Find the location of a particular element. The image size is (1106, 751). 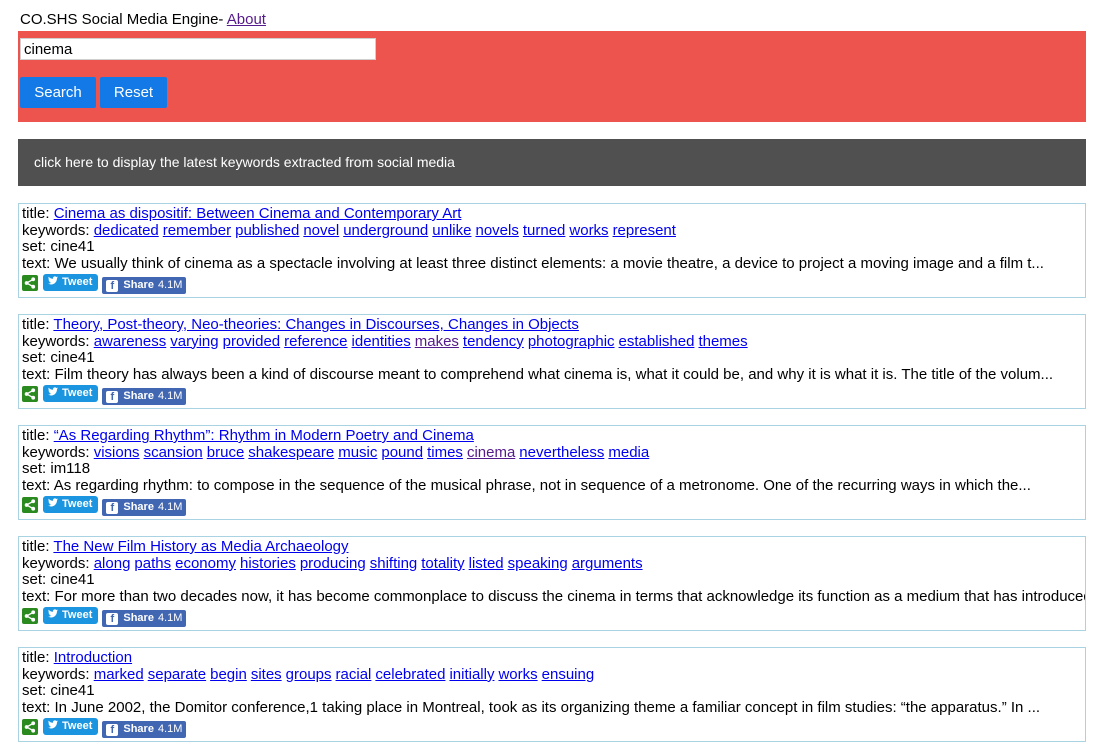

keyword-link: producing is located at coordinates (333, 563).